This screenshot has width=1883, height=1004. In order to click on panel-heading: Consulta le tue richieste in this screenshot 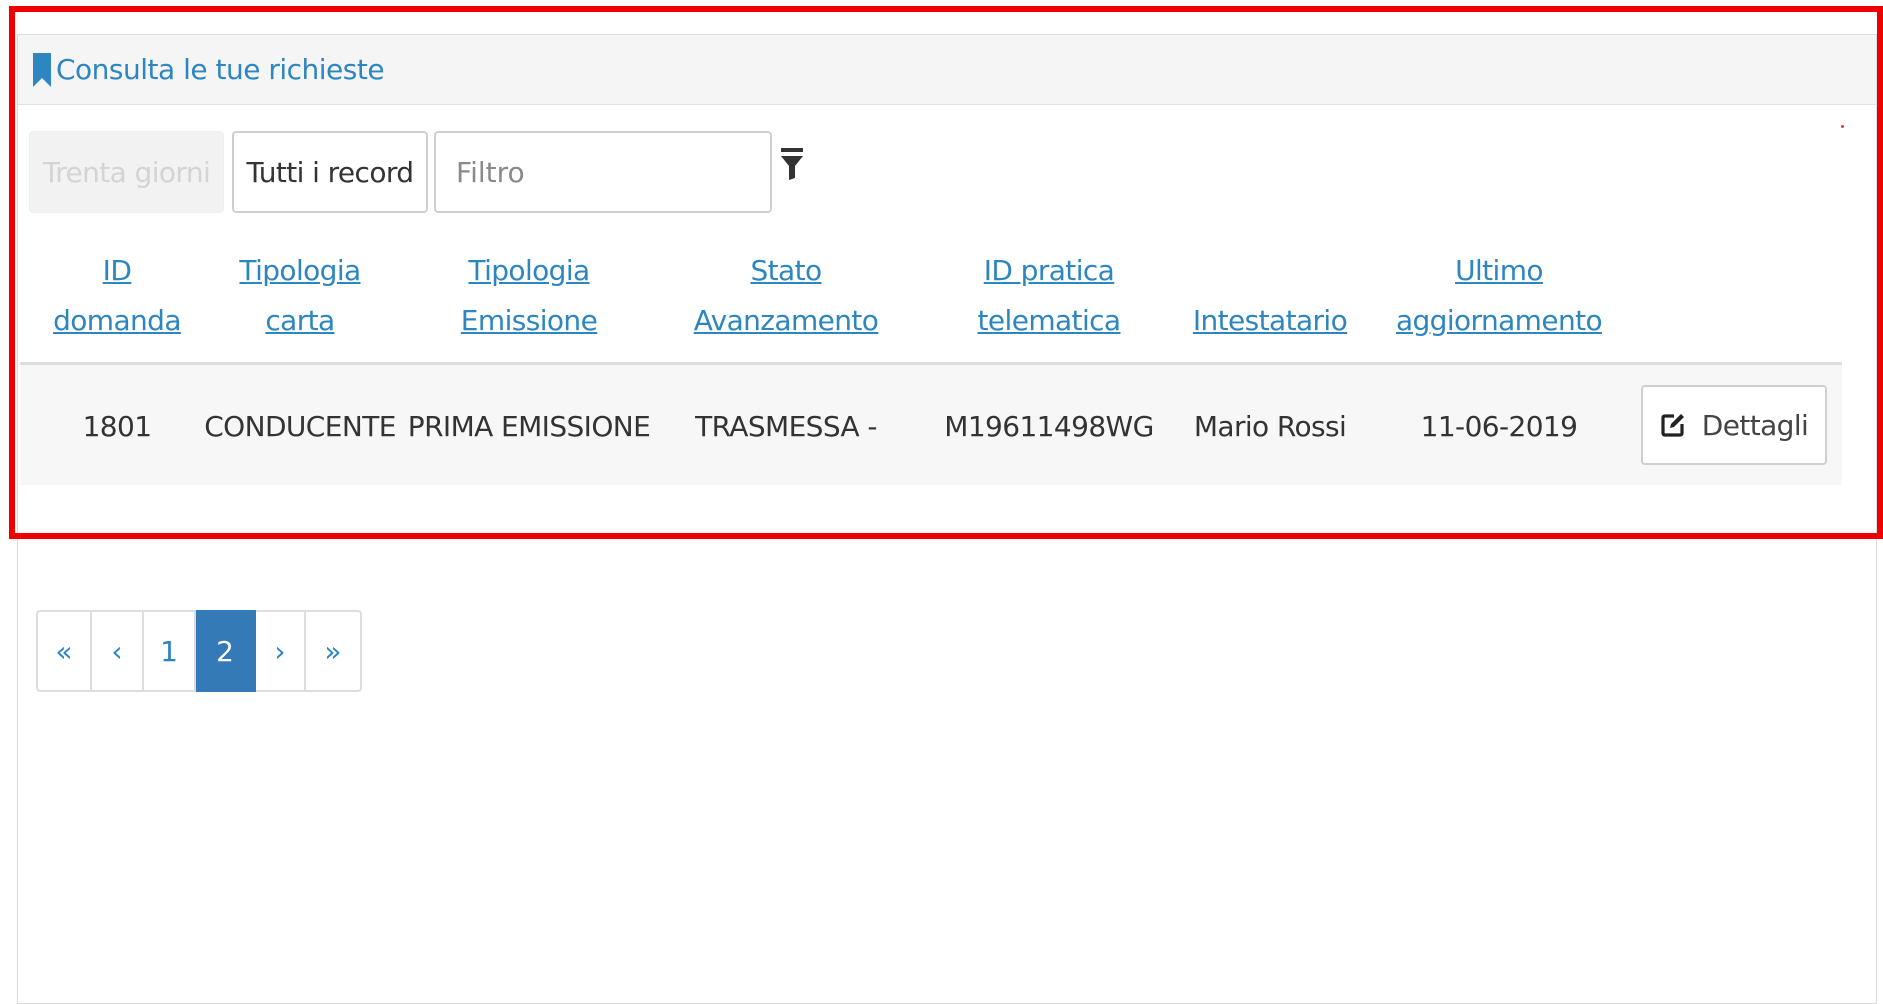, I will do `click(947, 70)`.